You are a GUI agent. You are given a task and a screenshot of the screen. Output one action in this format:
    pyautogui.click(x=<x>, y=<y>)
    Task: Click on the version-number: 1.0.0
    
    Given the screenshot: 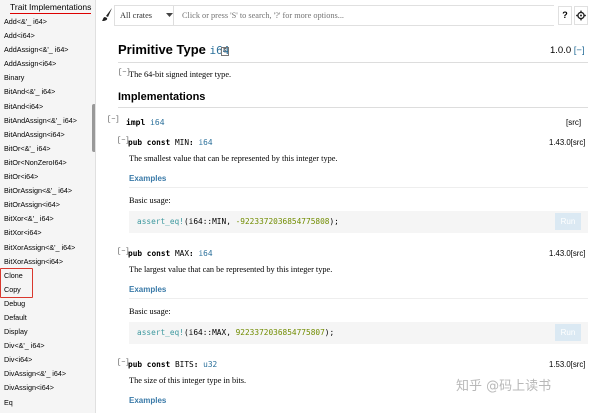 What is the action you would take?
    pyautogui.click(x=561, y=50)
    